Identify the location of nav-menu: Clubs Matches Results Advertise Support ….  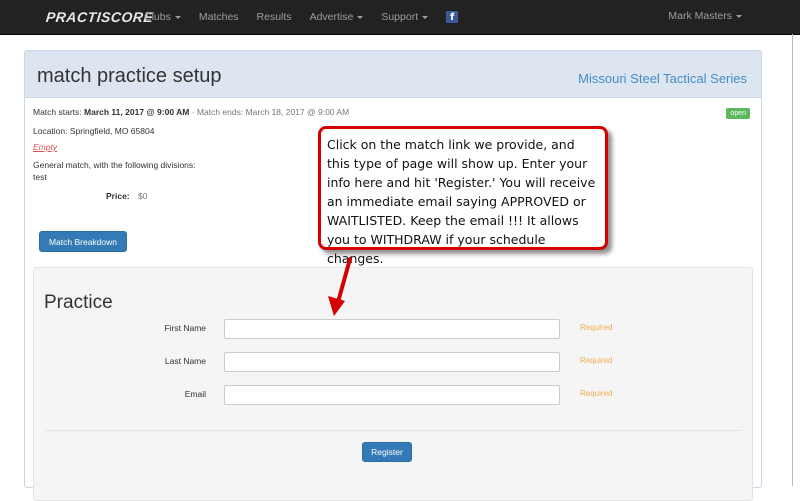
(301, 17).